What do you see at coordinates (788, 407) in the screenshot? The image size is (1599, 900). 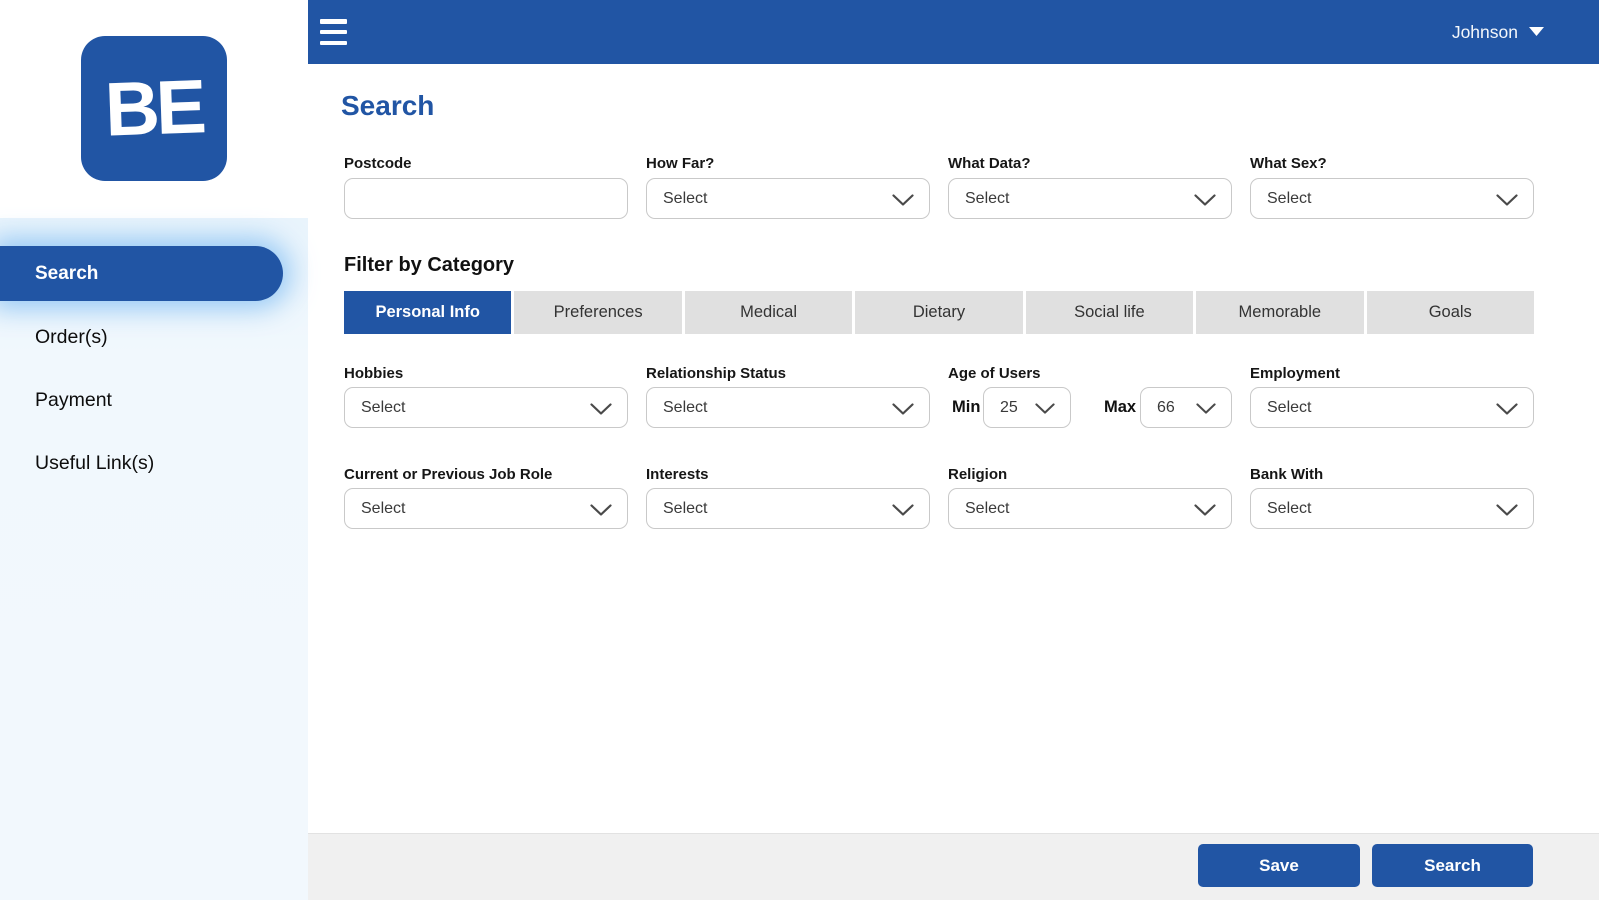 I see `relationship-status-select: Select` at bounding box center [788, 407].